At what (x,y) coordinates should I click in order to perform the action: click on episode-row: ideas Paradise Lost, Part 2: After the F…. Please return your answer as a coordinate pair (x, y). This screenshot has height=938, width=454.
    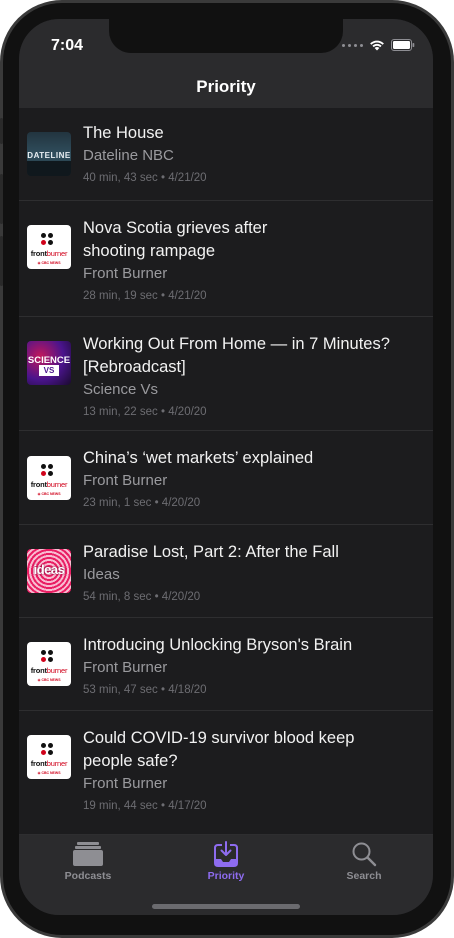
    Looking at the image, I should click on (226, 571).